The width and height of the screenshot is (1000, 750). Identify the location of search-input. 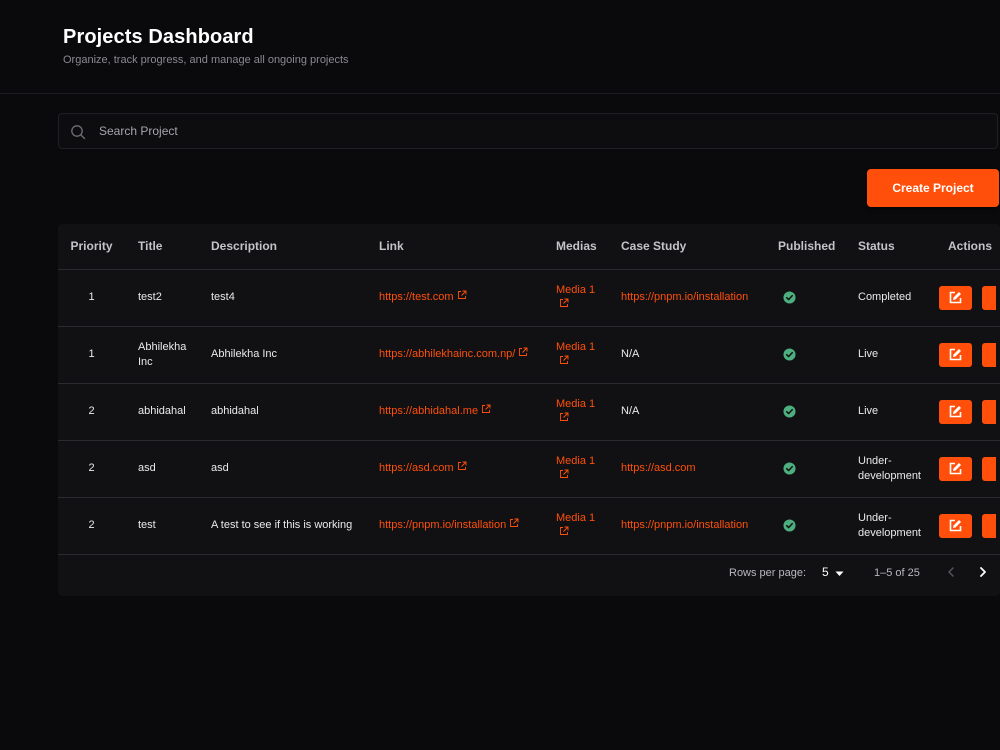
(539, 131).